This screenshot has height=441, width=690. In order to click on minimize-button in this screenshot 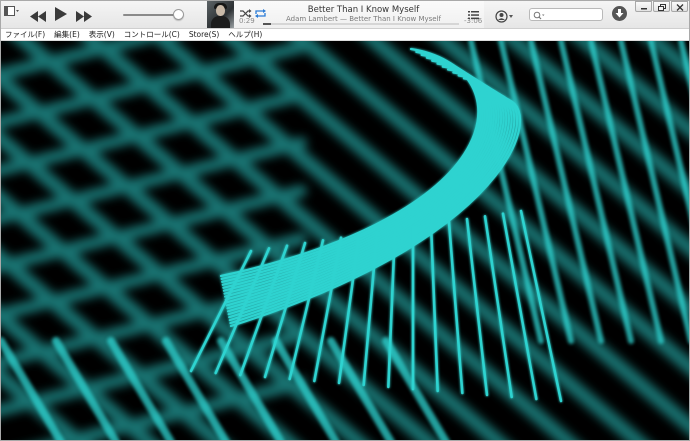, I will do `click(643, 6)`.